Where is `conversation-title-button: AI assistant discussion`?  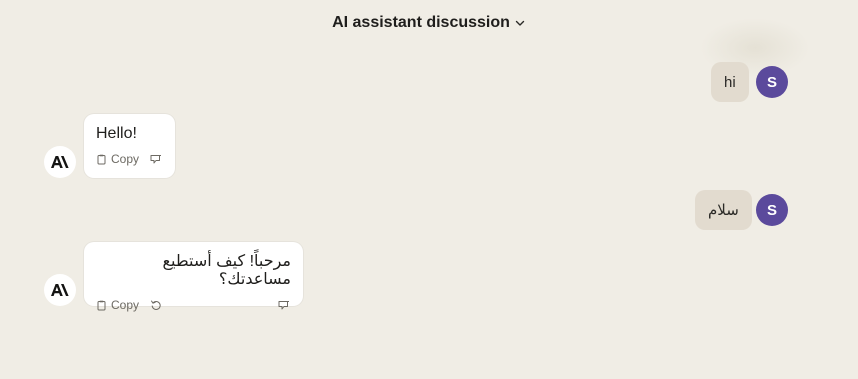
conversation-title-button: AI assistant discussion is located at coordinates (429, 23).